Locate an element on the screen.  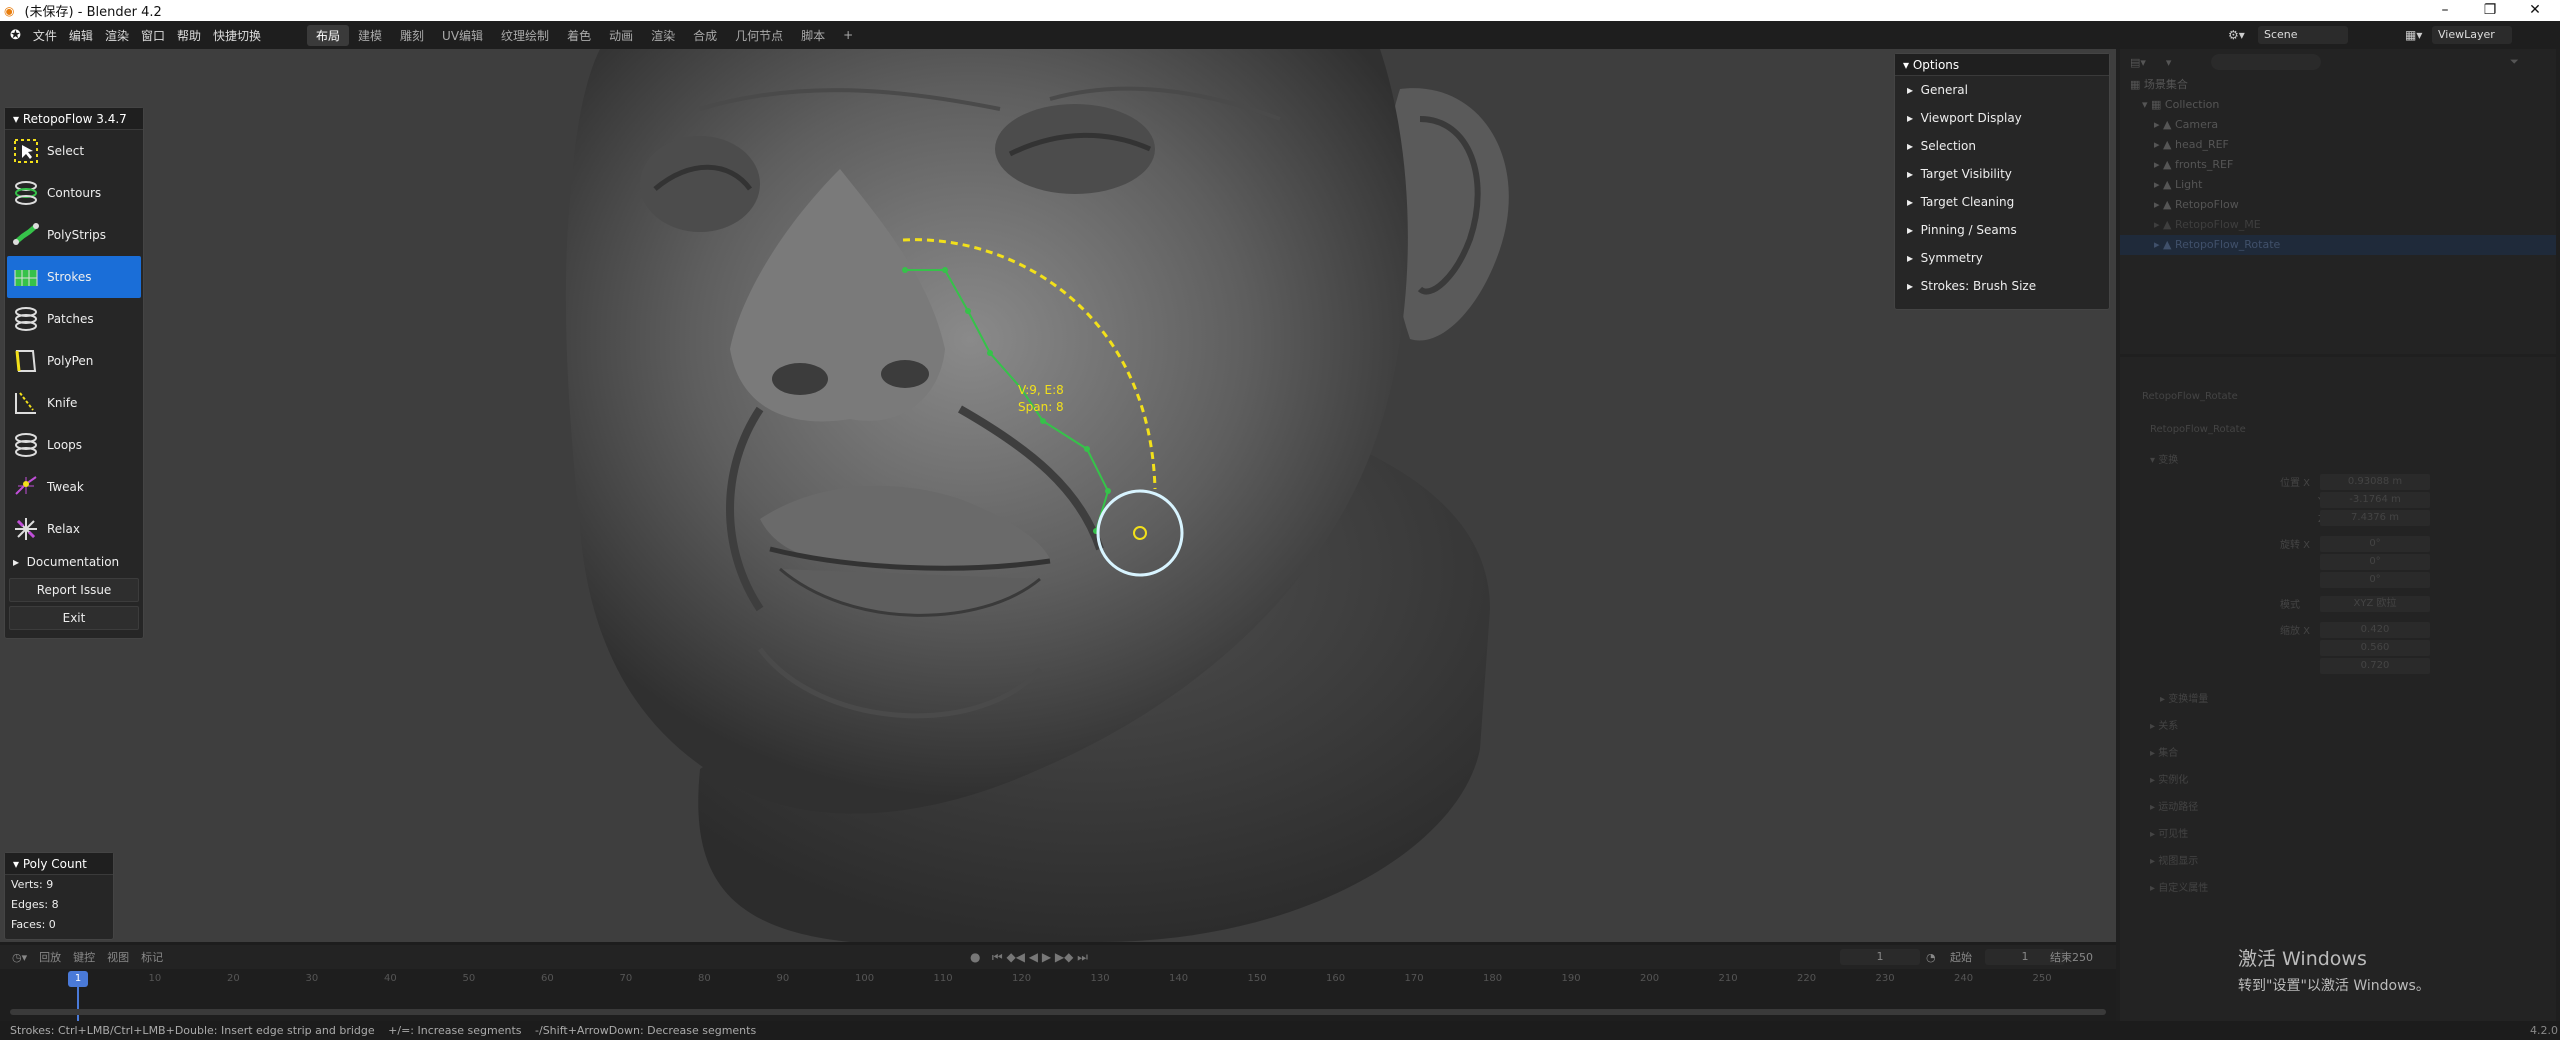
tool-strokes: Strokes is located at coordinates (74, 277).